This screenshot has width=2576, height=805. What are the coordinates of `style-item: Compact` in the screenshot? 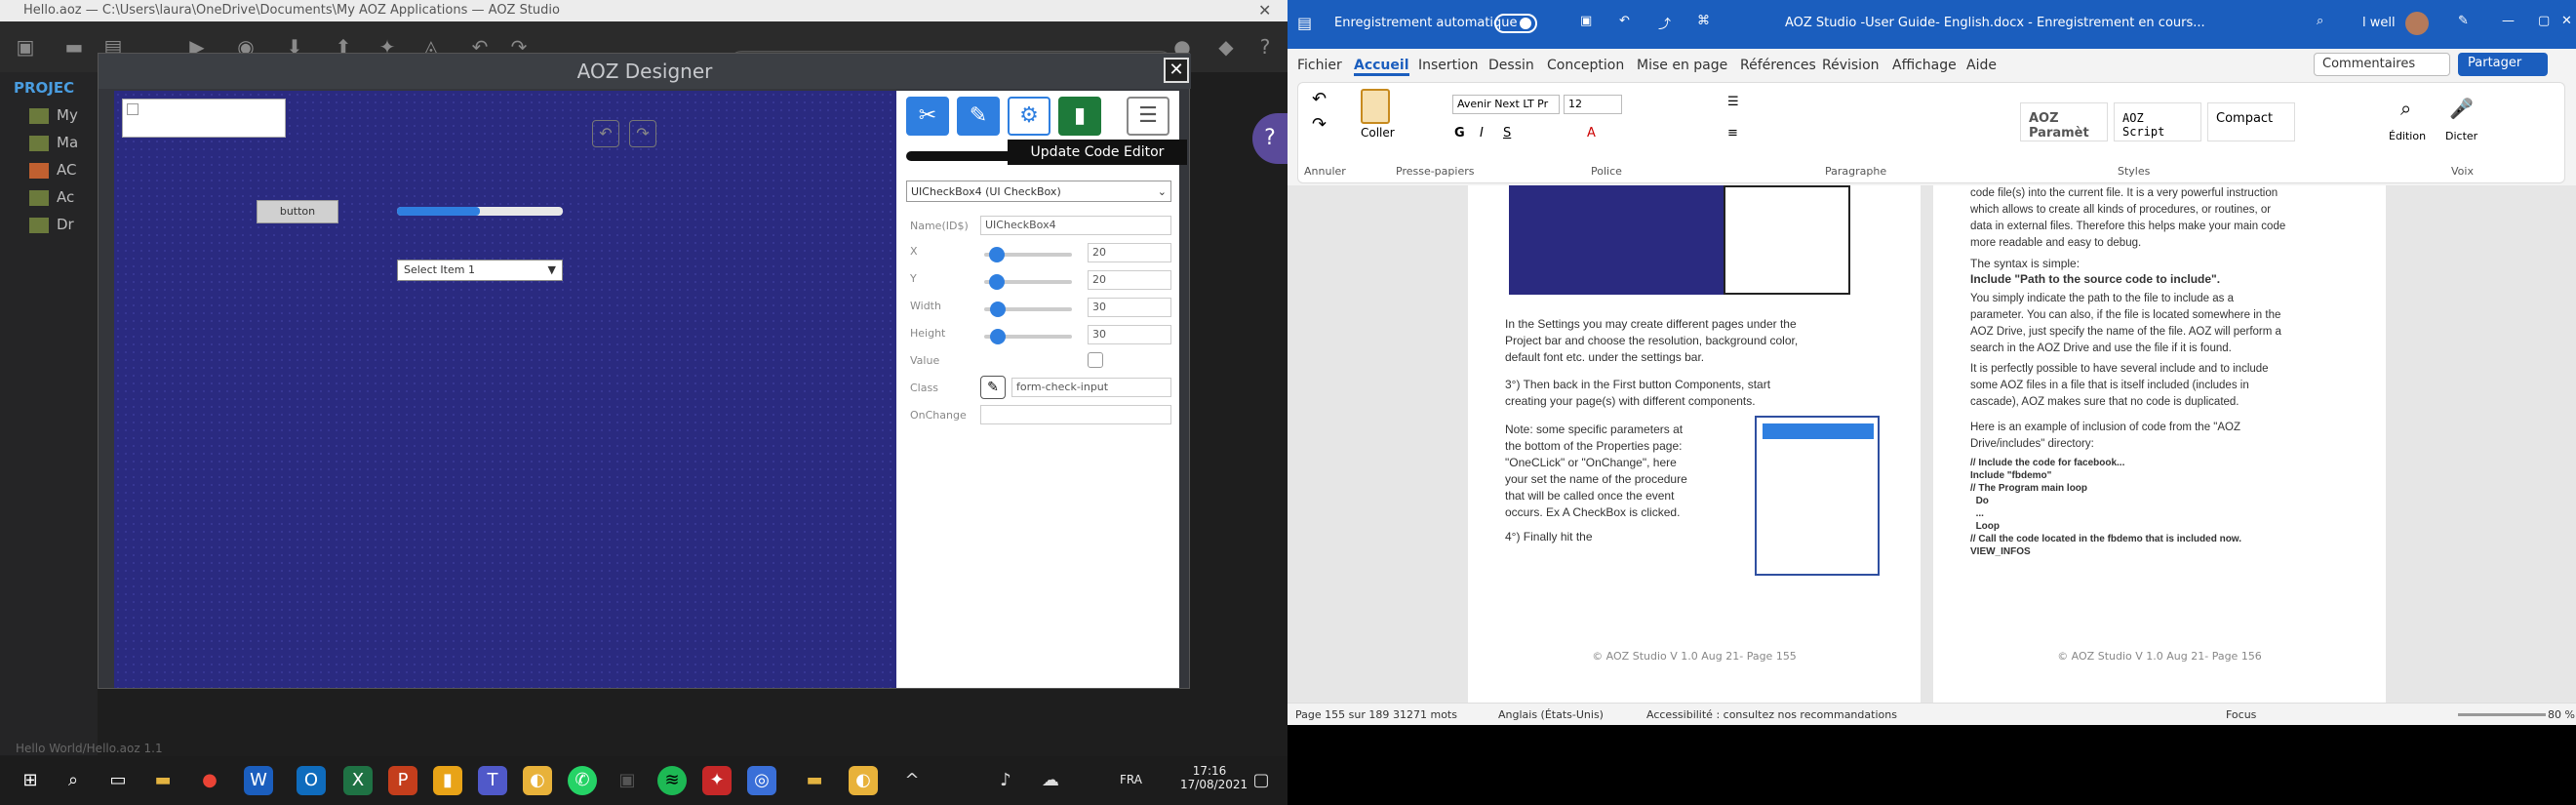 It's located at (2251, 121).